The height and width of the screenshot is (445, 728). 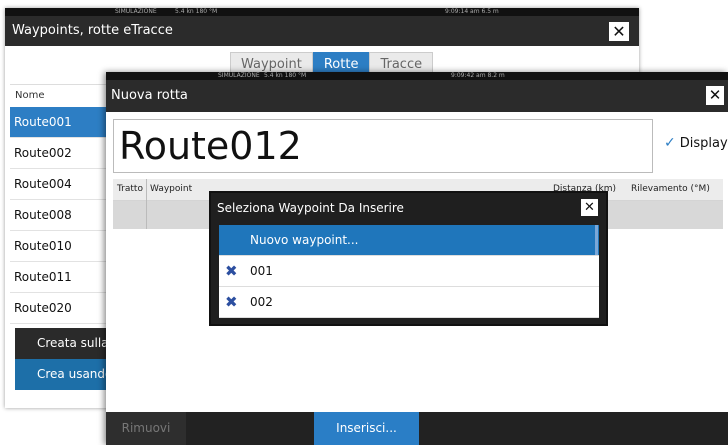 I want to click on list-item: Route008, so click(x=60, y=215).